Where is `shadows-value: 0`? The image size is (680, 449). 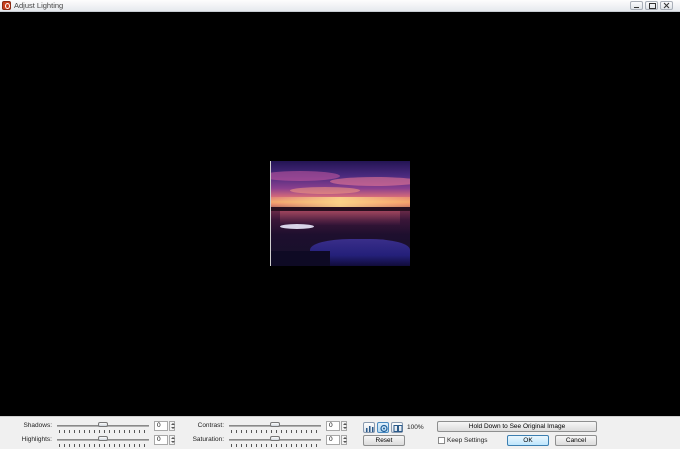
shadows-value: 0 is located at coordinates (161, 426).